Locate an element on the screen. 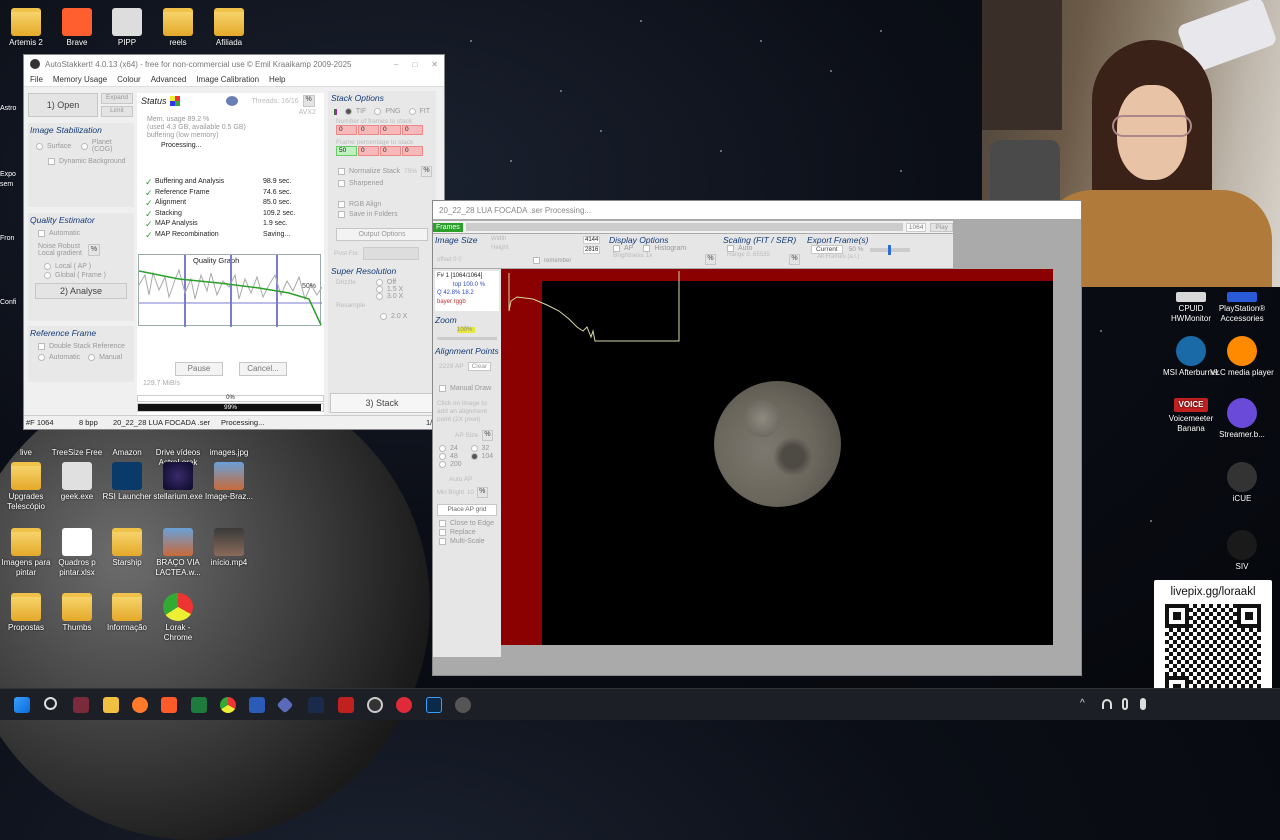 The height and width of the screenshot is (840, 1280). surface-radio: Surface is located at coordinates (53, 146).